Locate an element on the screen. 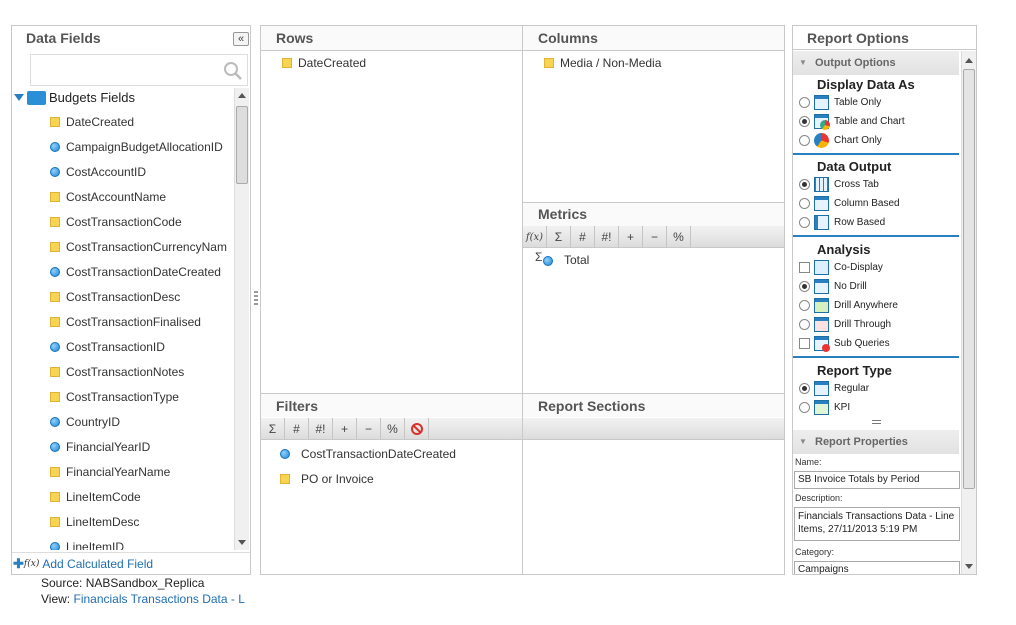 This screenshot has height=625, width=1016. hash-bang-icon: #! is located at coordinates (320, 429).